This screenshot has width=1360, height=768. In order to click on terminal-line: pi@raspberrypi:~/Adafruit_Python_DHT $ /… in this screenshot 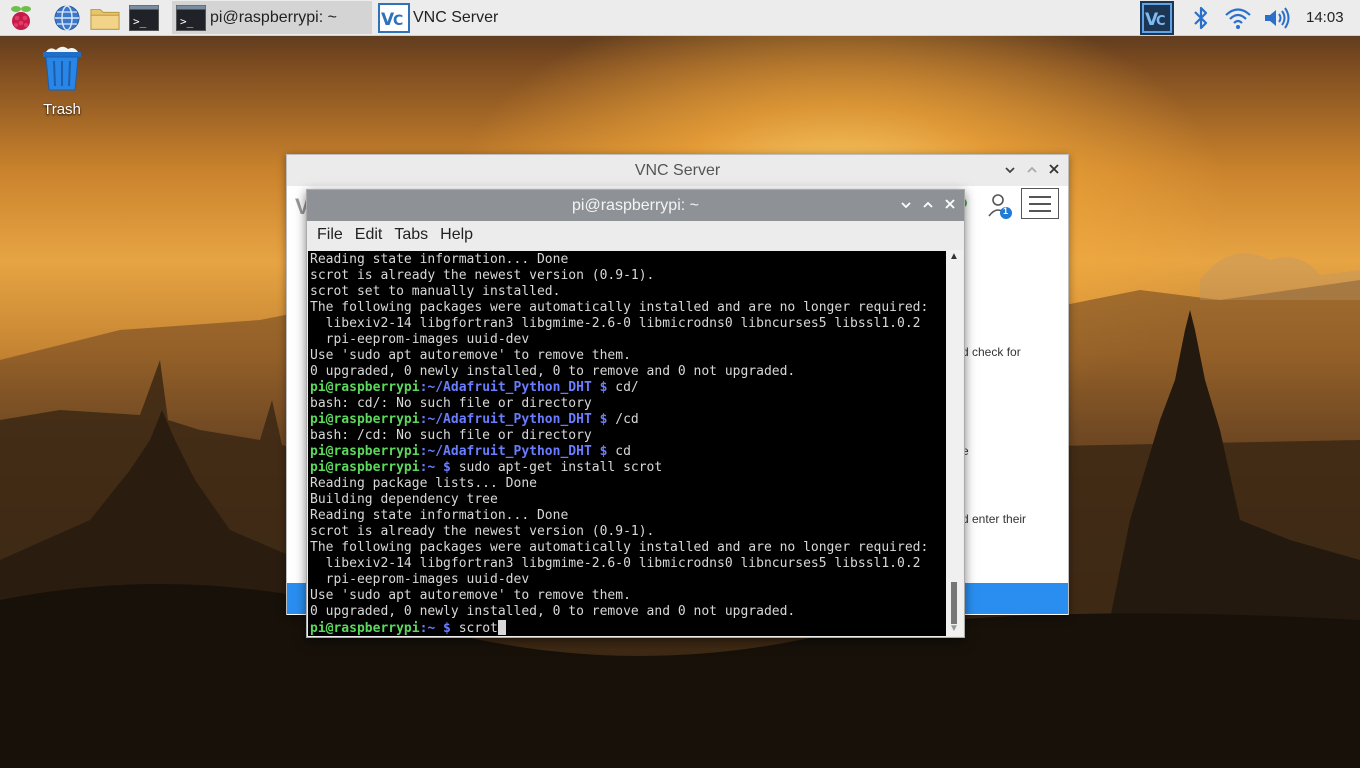, I will do `click(629, 420)`.